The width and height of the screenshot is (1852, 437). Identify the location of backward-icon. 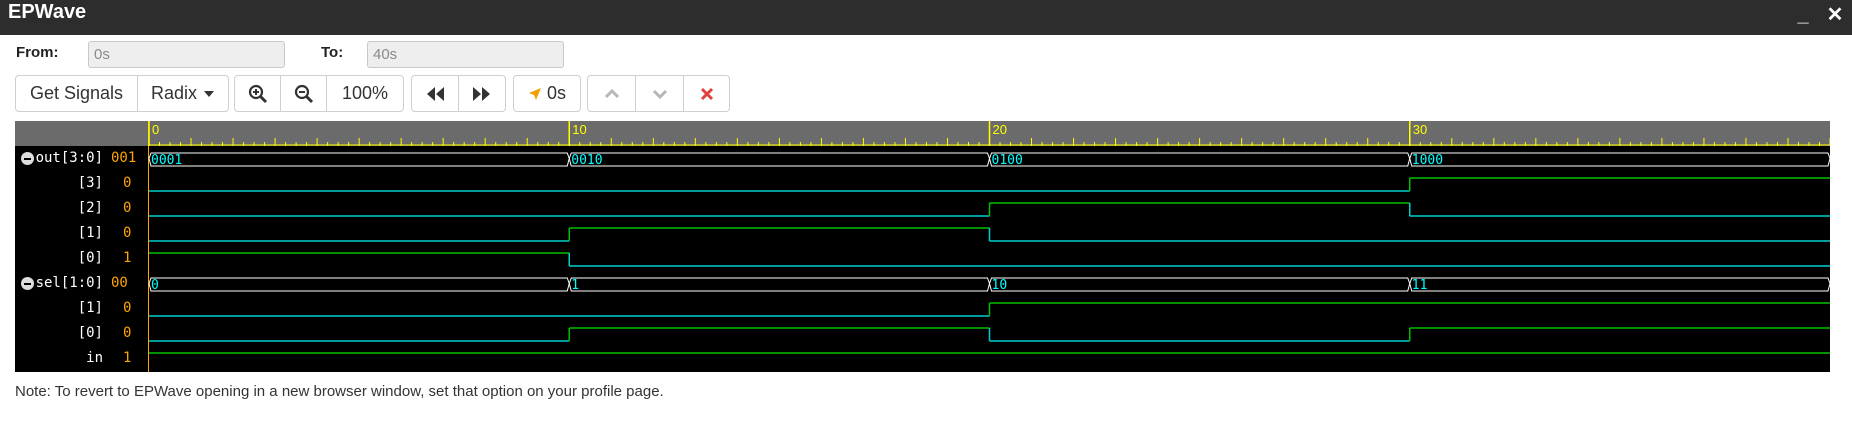
(435, 93).